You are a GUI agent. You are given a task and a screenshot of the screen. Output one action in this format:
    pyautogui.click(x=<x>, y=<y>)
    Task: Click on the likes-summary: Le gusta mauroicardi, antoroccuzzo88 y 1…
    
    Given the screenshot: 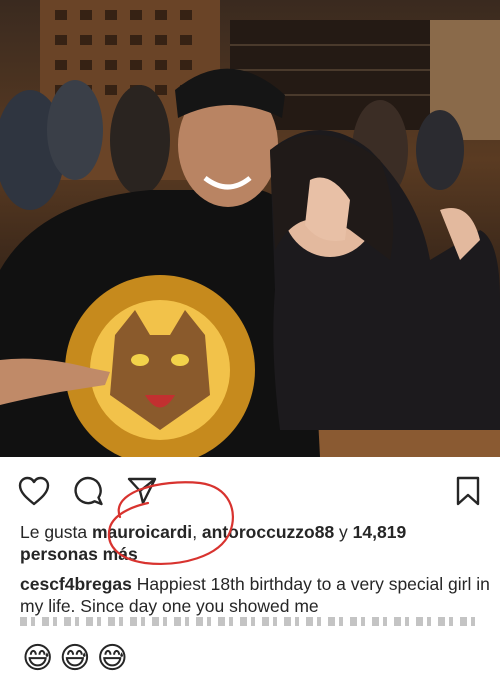 What is the action you would take?
    pyautogui.click(x=255, y=543)
    